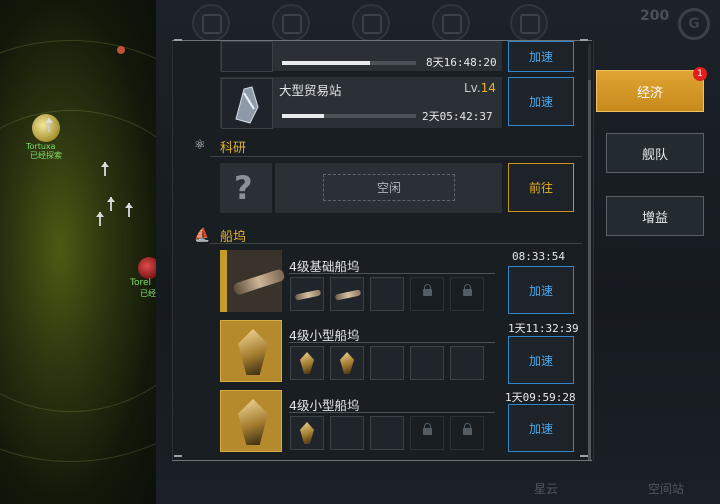 The image size is (720, 504). I want to click on tab-fleet-label: 舰队, so click(654, 155).